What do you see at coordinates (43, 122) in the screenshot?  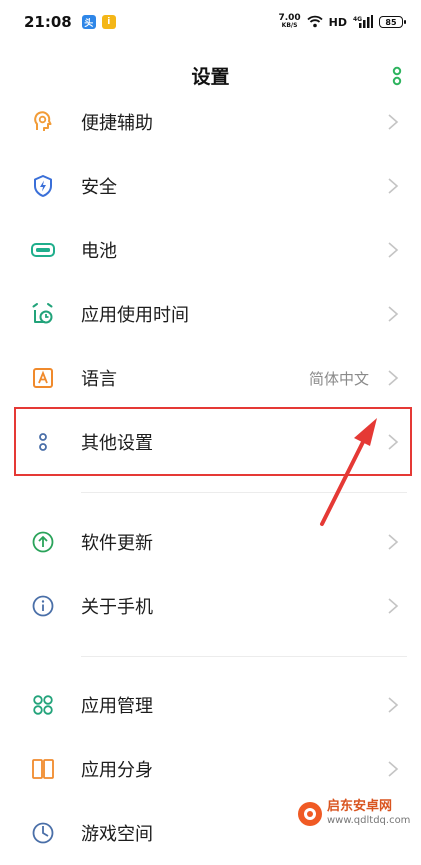 I see `accessibility-head-icon` at bounding box center [43, 122].